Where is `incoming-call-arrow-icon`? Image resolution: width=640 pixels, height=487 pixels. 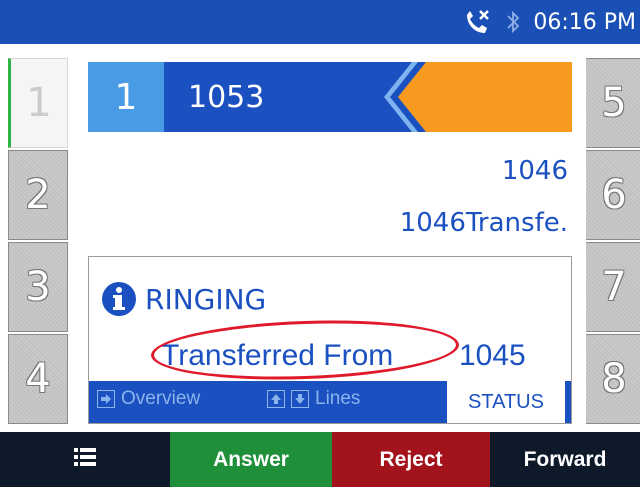
incoming-call-arrow-icon is located at coordinates (478, 97).